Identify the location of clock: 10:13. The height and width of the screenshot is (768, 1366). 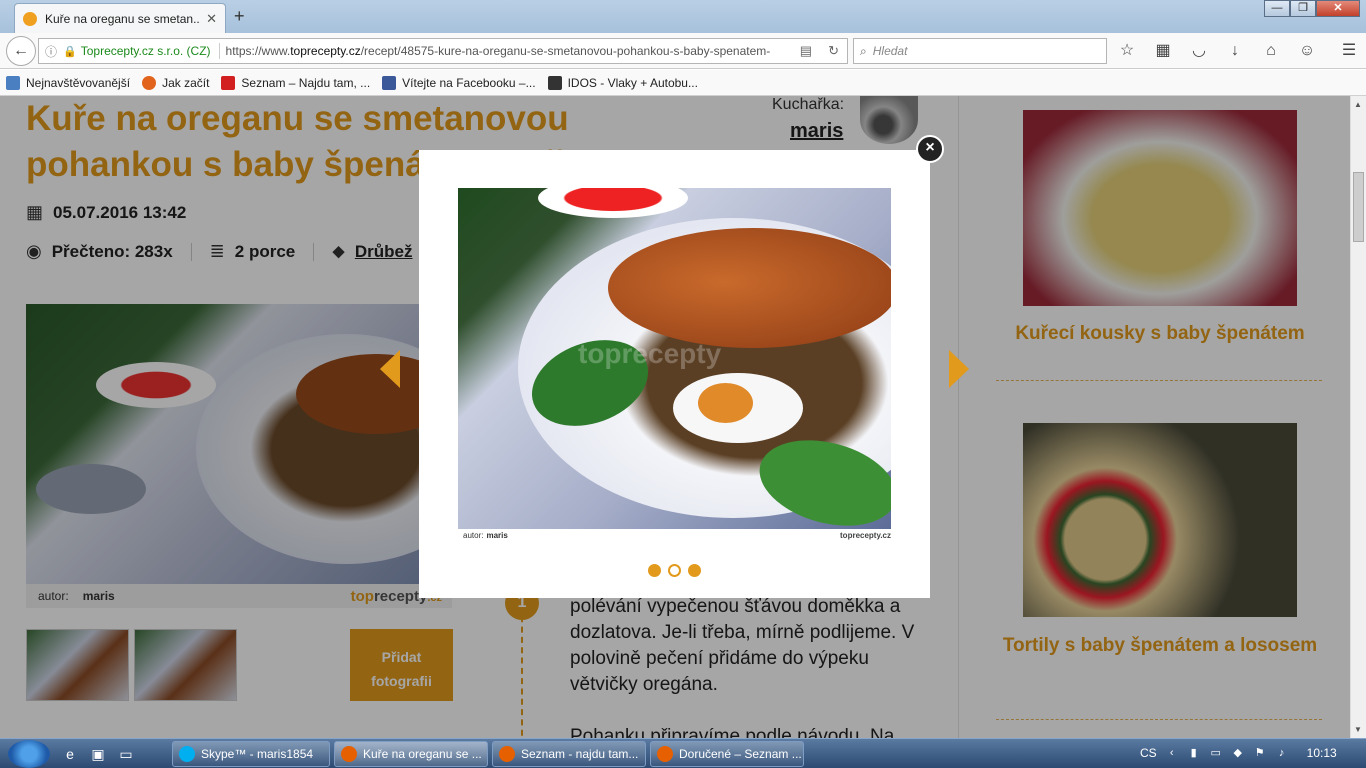
(1322, 753).